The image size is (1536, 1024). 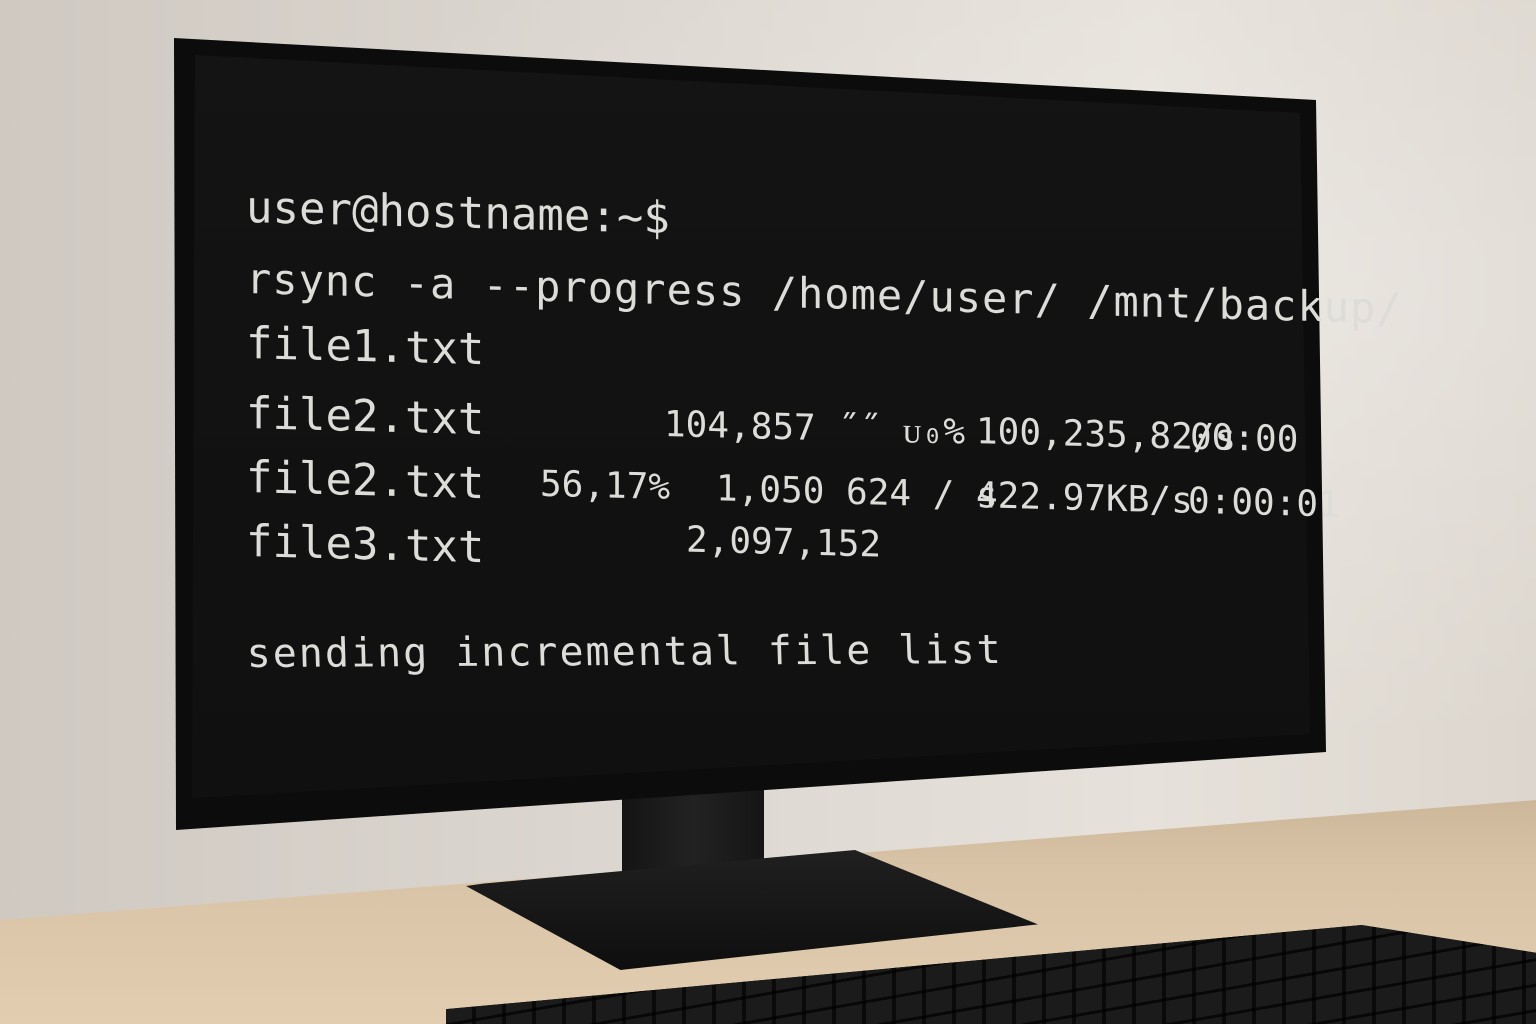 What do you see at coordinates (1264, 503) in the screenshot?
I see `elapsed-time: 0:00:01` at bounding box center [1264, 503].